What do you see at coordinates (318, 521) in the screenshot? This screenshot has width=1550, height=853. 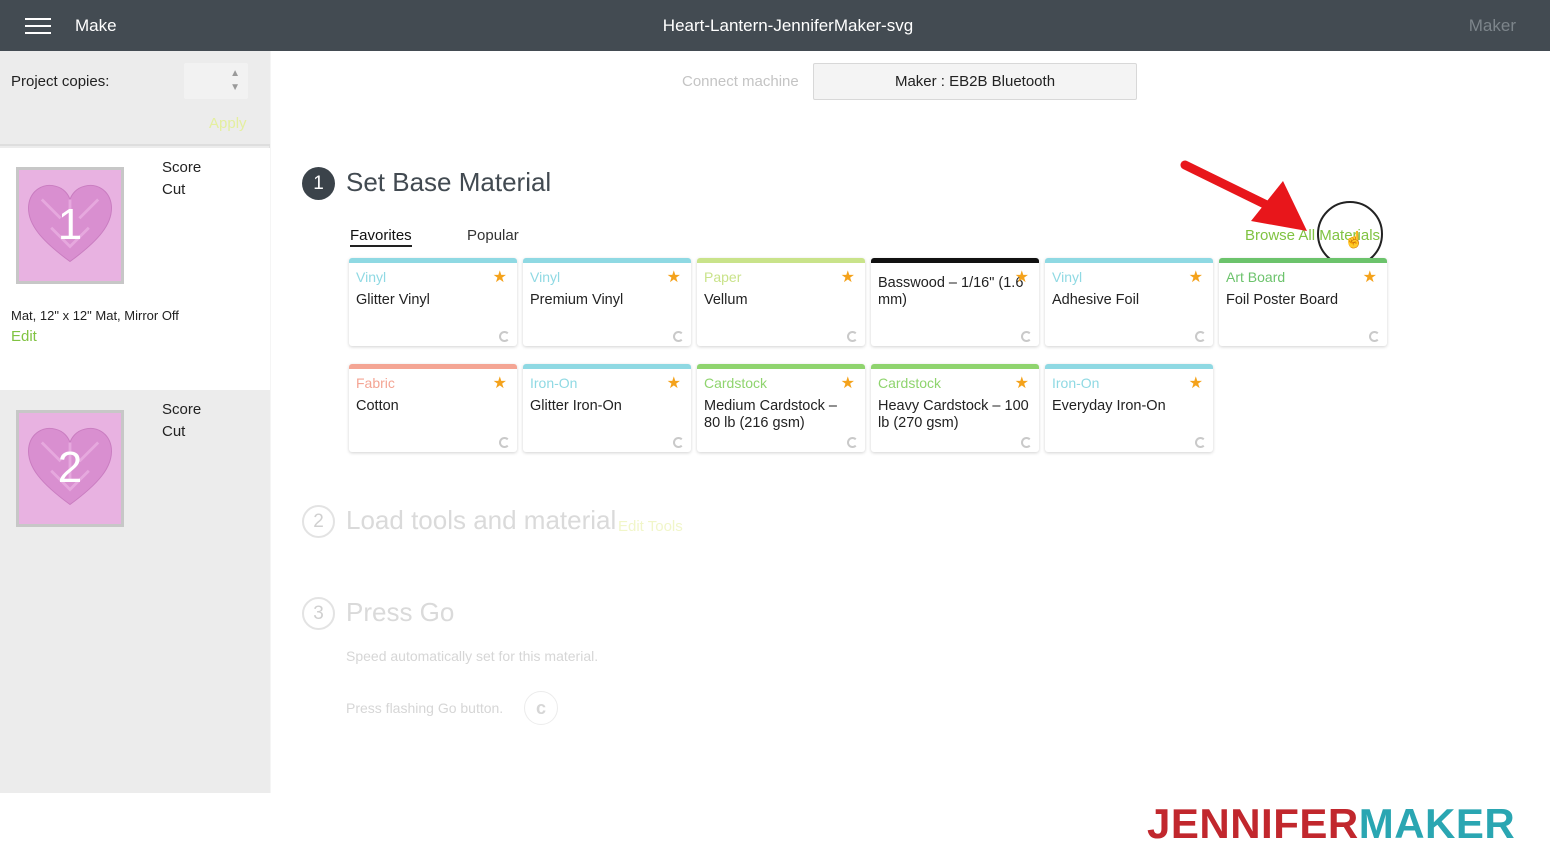 I see `step-number: 2` at bounding box center [318, 521].